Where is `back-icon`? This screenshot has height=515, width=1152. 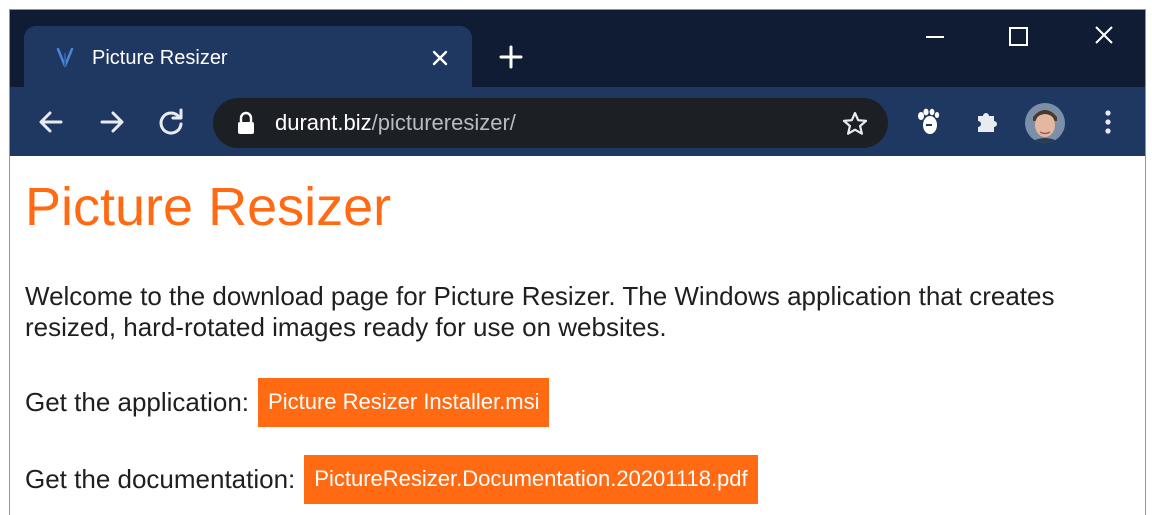 back-icon is located at coordinates (51, 122).